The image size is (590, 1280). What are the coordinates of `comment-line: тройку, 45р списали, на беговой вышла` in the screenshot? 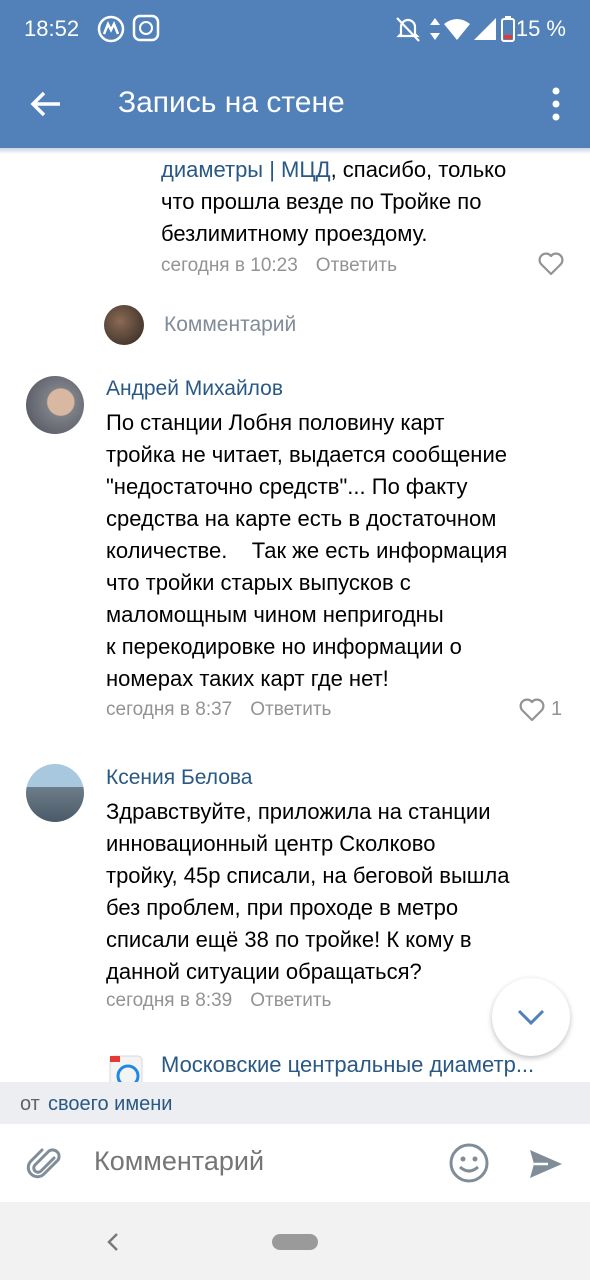 It's located at (308, 875).